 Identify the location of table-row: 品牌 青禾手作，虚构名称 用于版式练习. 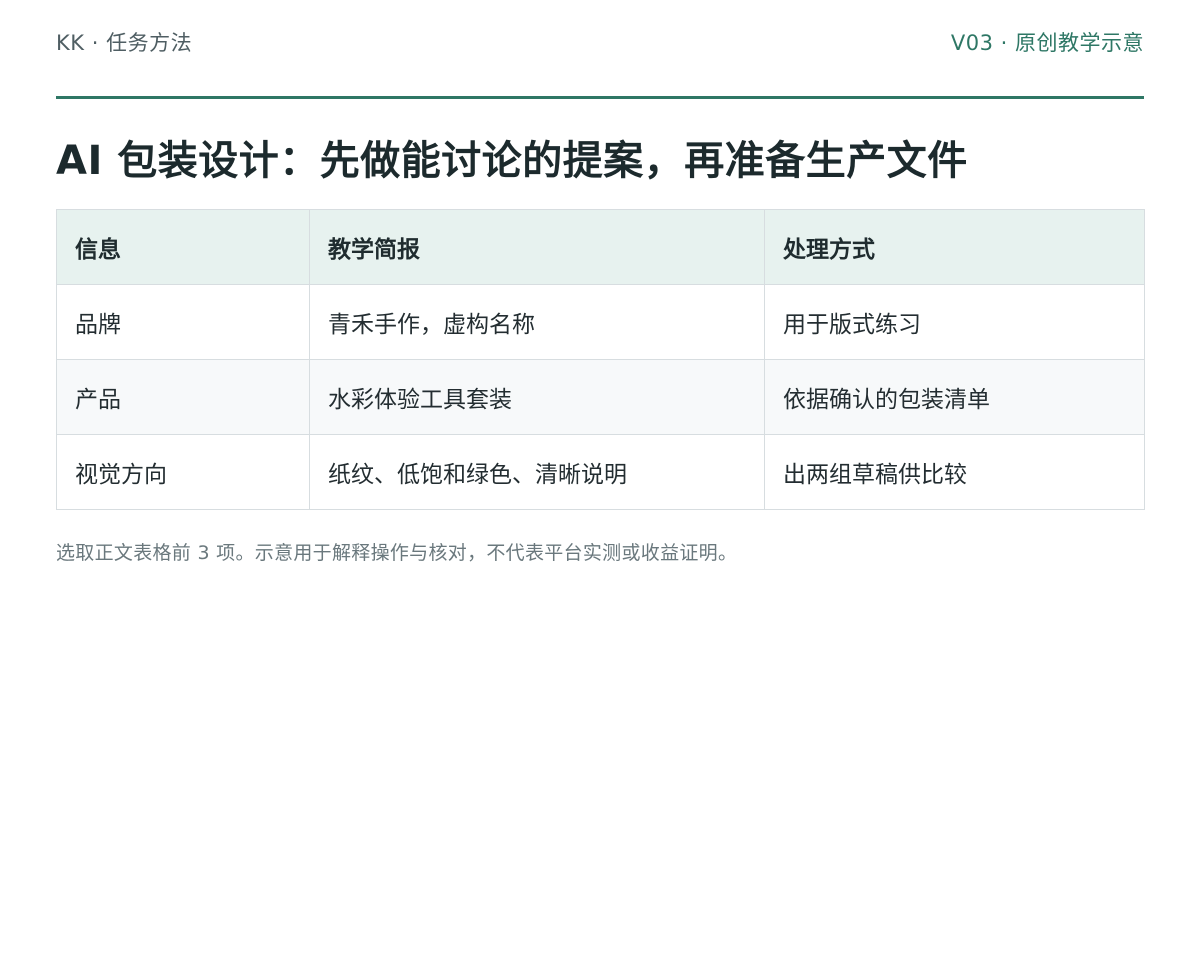
(600, 322).